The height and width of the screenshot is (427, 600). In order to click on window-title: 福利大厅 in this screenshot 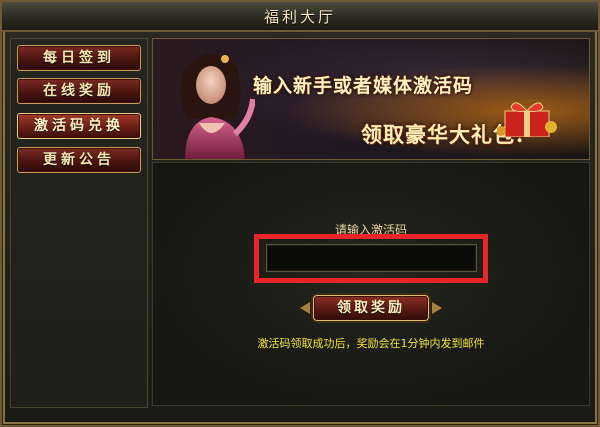, I will do `click(299, 17)`.